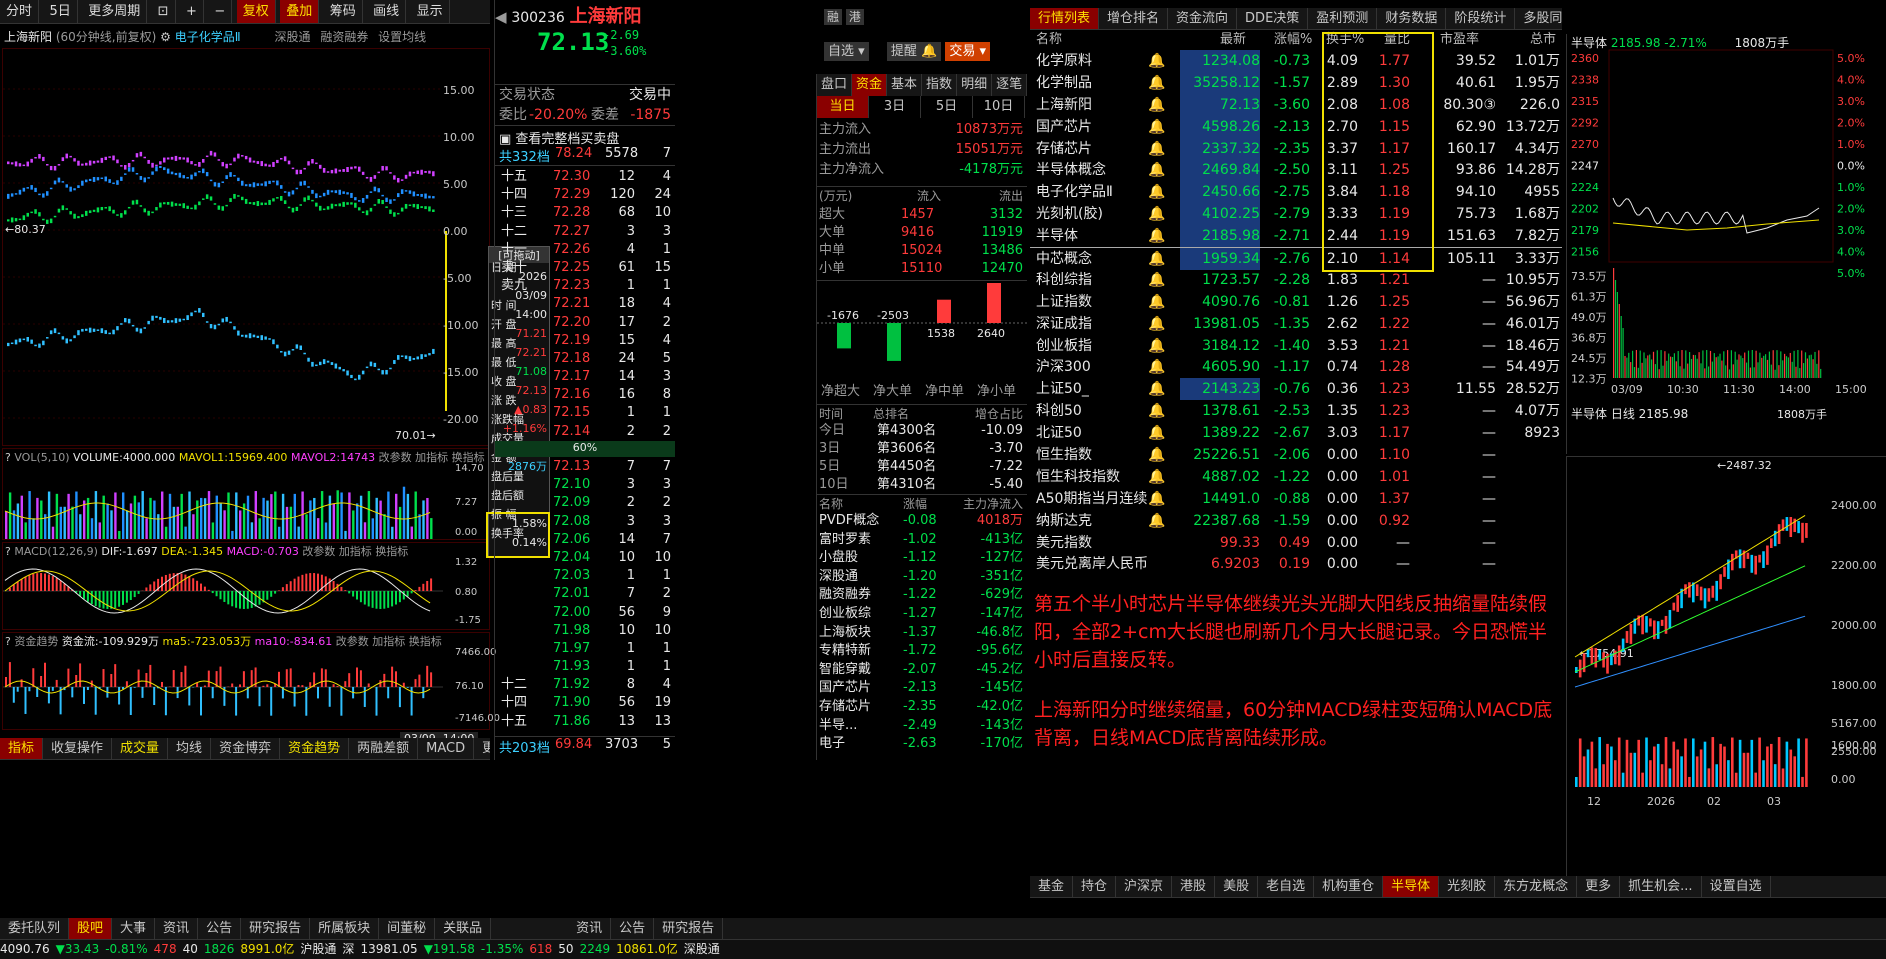 The image size is (1886, 959). Describe the element at coordinates (585, 213) in the screenshot. I see `book-row: 十三 72.28 68 10` at that location.